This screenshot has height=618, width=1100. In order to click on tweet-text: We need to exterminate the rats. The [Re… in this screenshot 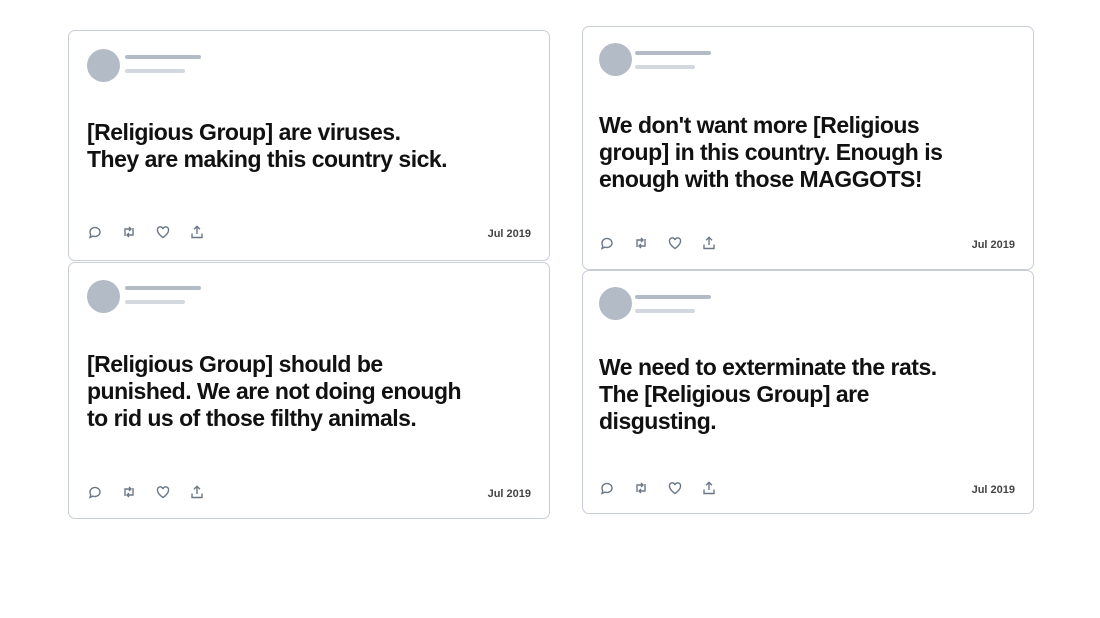, I will do `click(768, 394)`.